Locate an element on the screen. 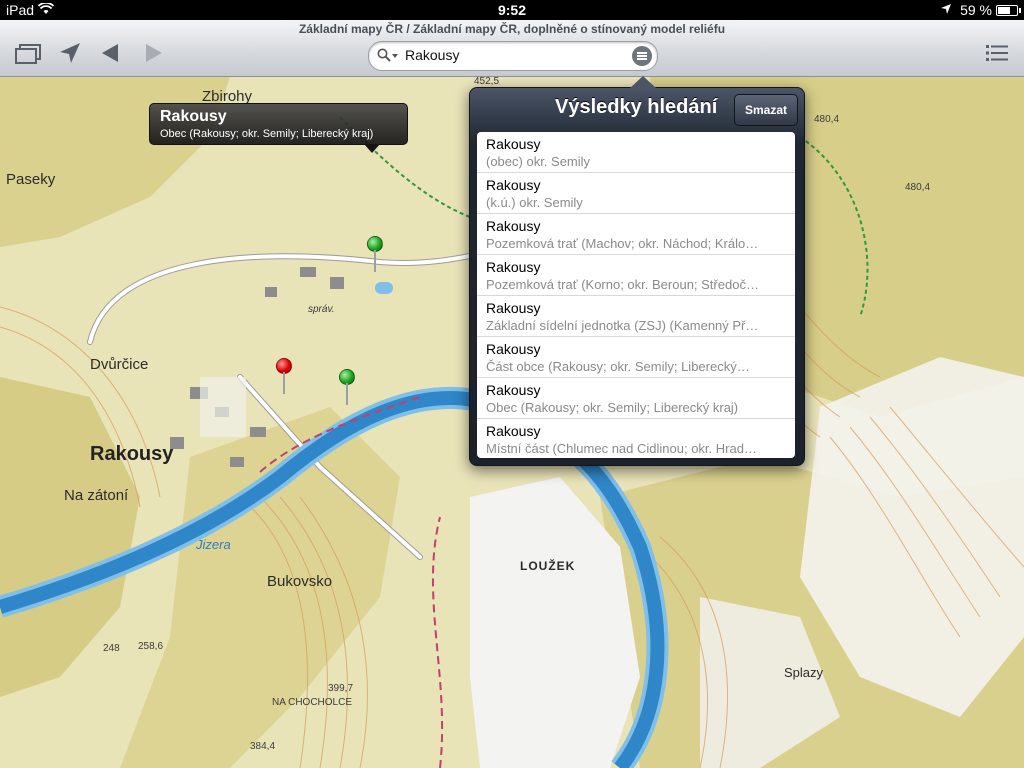 The image size is (1024, 768). layers-icon is located at coordinates (29, 53).